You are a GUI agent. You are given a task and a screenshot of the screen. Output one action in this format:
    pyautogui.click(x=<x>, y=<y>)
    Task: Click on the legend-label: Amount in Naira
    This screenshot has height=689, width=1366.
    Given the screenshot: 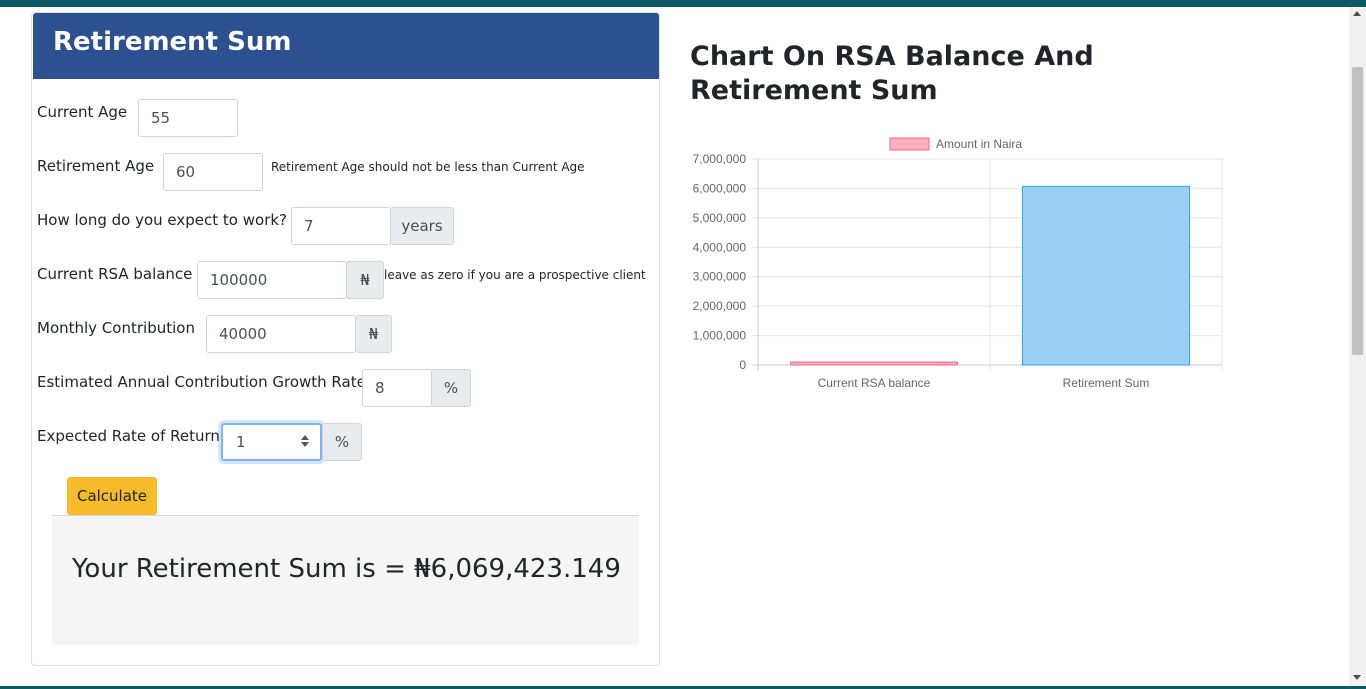 What is the action you would take?
    pyautogui.click(x=979, y=144)
    